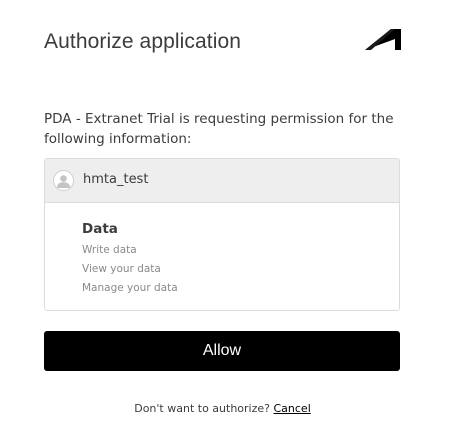 The height and width of the screenshot is (446, 453). What do you see at coordinates (63, 180) in the screenshot?
I see `user-avatar-icon` at bounding box center [63, 180].